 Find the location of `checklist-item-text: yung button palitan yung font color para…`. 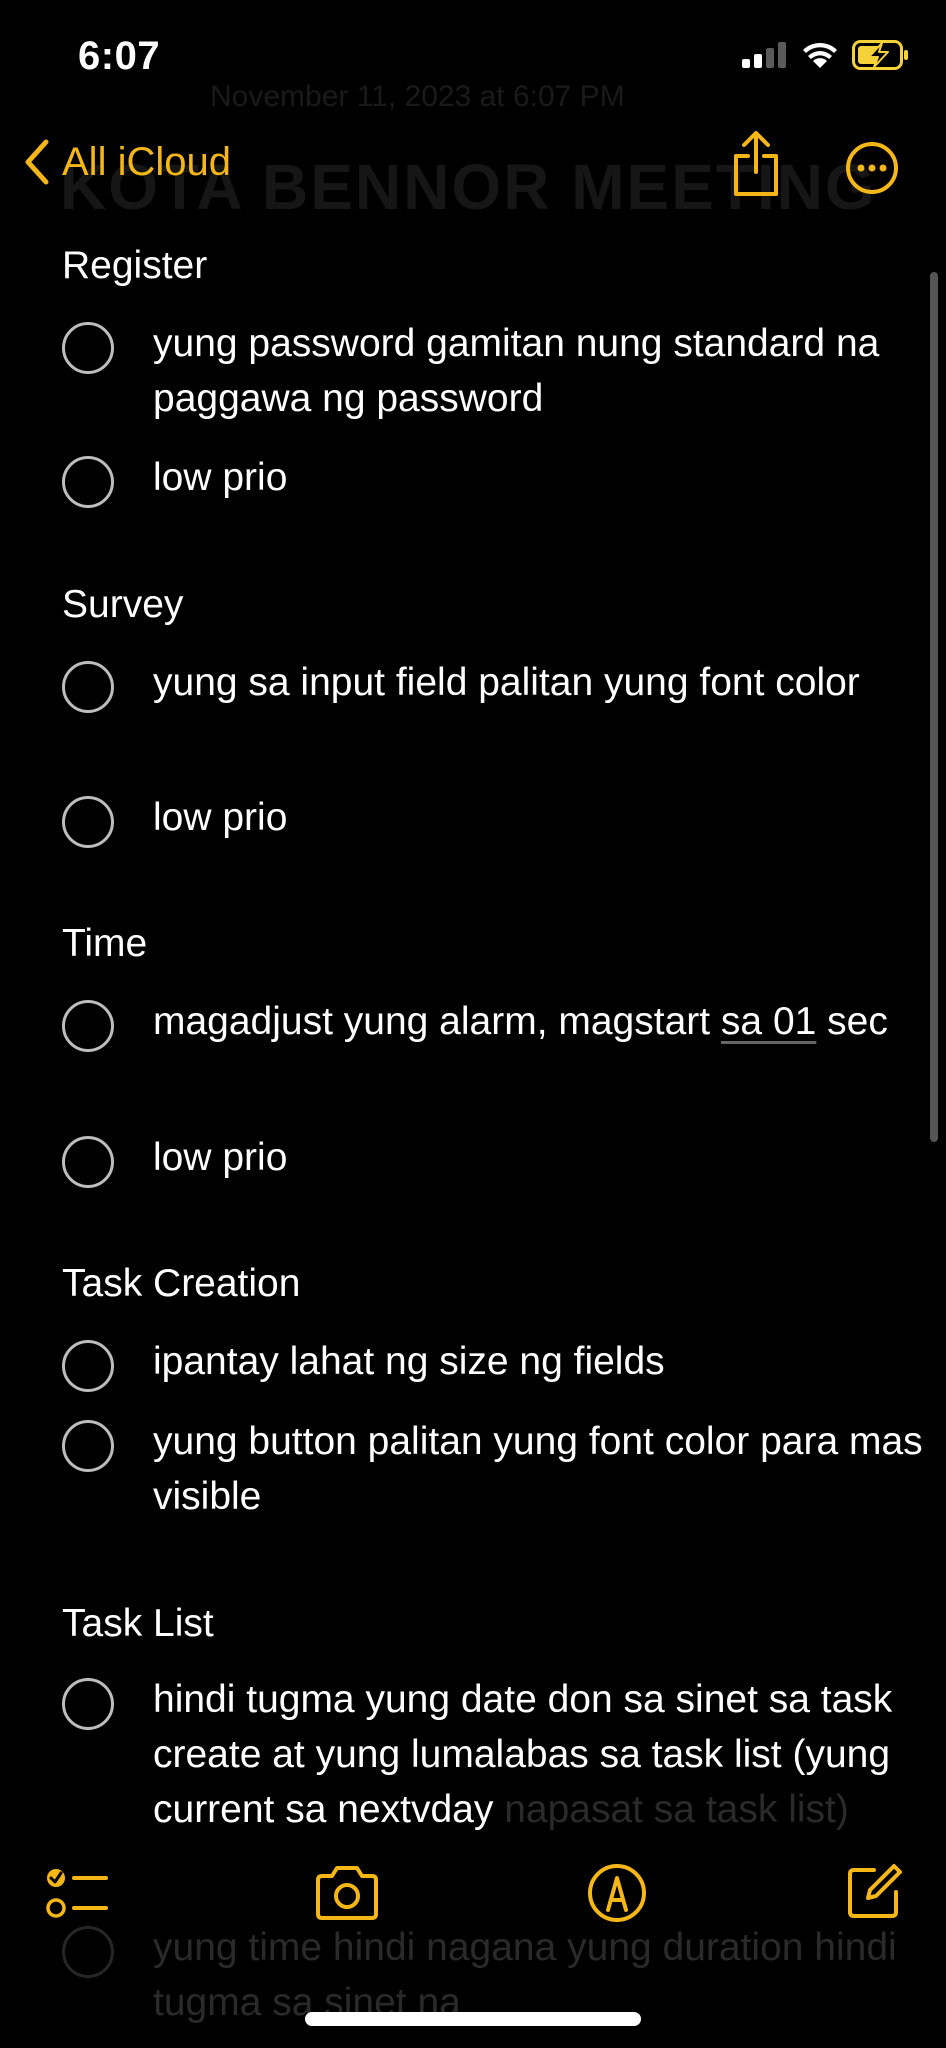

checklist-item-text: yung button palitan yung font color para… is located at coordinates (543, 1469).